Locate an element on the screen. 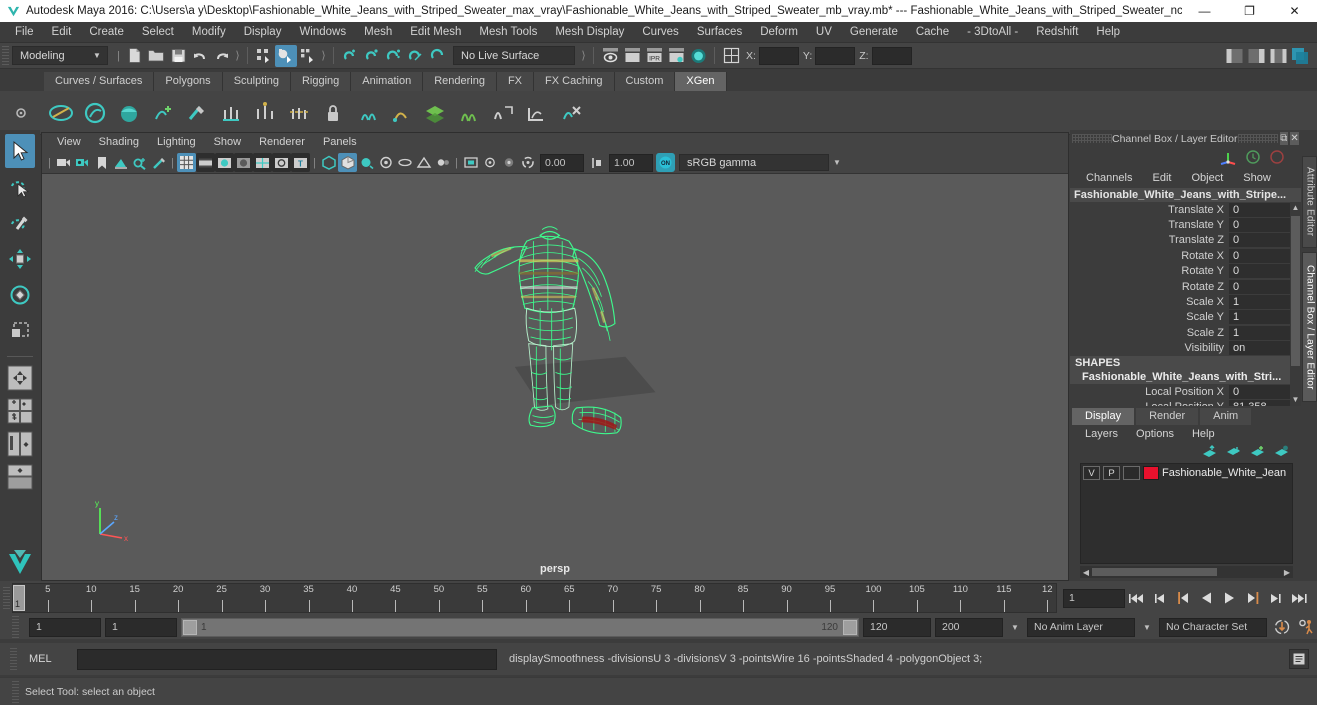 This screenshot has height=705, width=1317. viewport-menu-lighting: Lighting is located at coordinates (176, 142).